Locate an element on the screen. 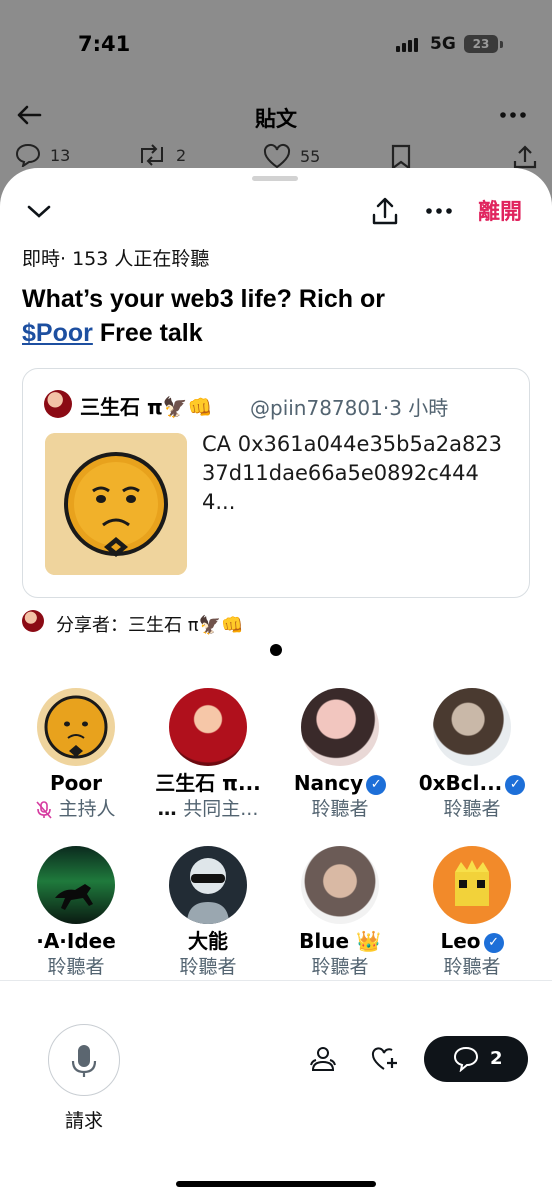 Image resolution: width=552 pixels, height=1200 pixels. mic-off-icon is located at coordinates (44, 809).